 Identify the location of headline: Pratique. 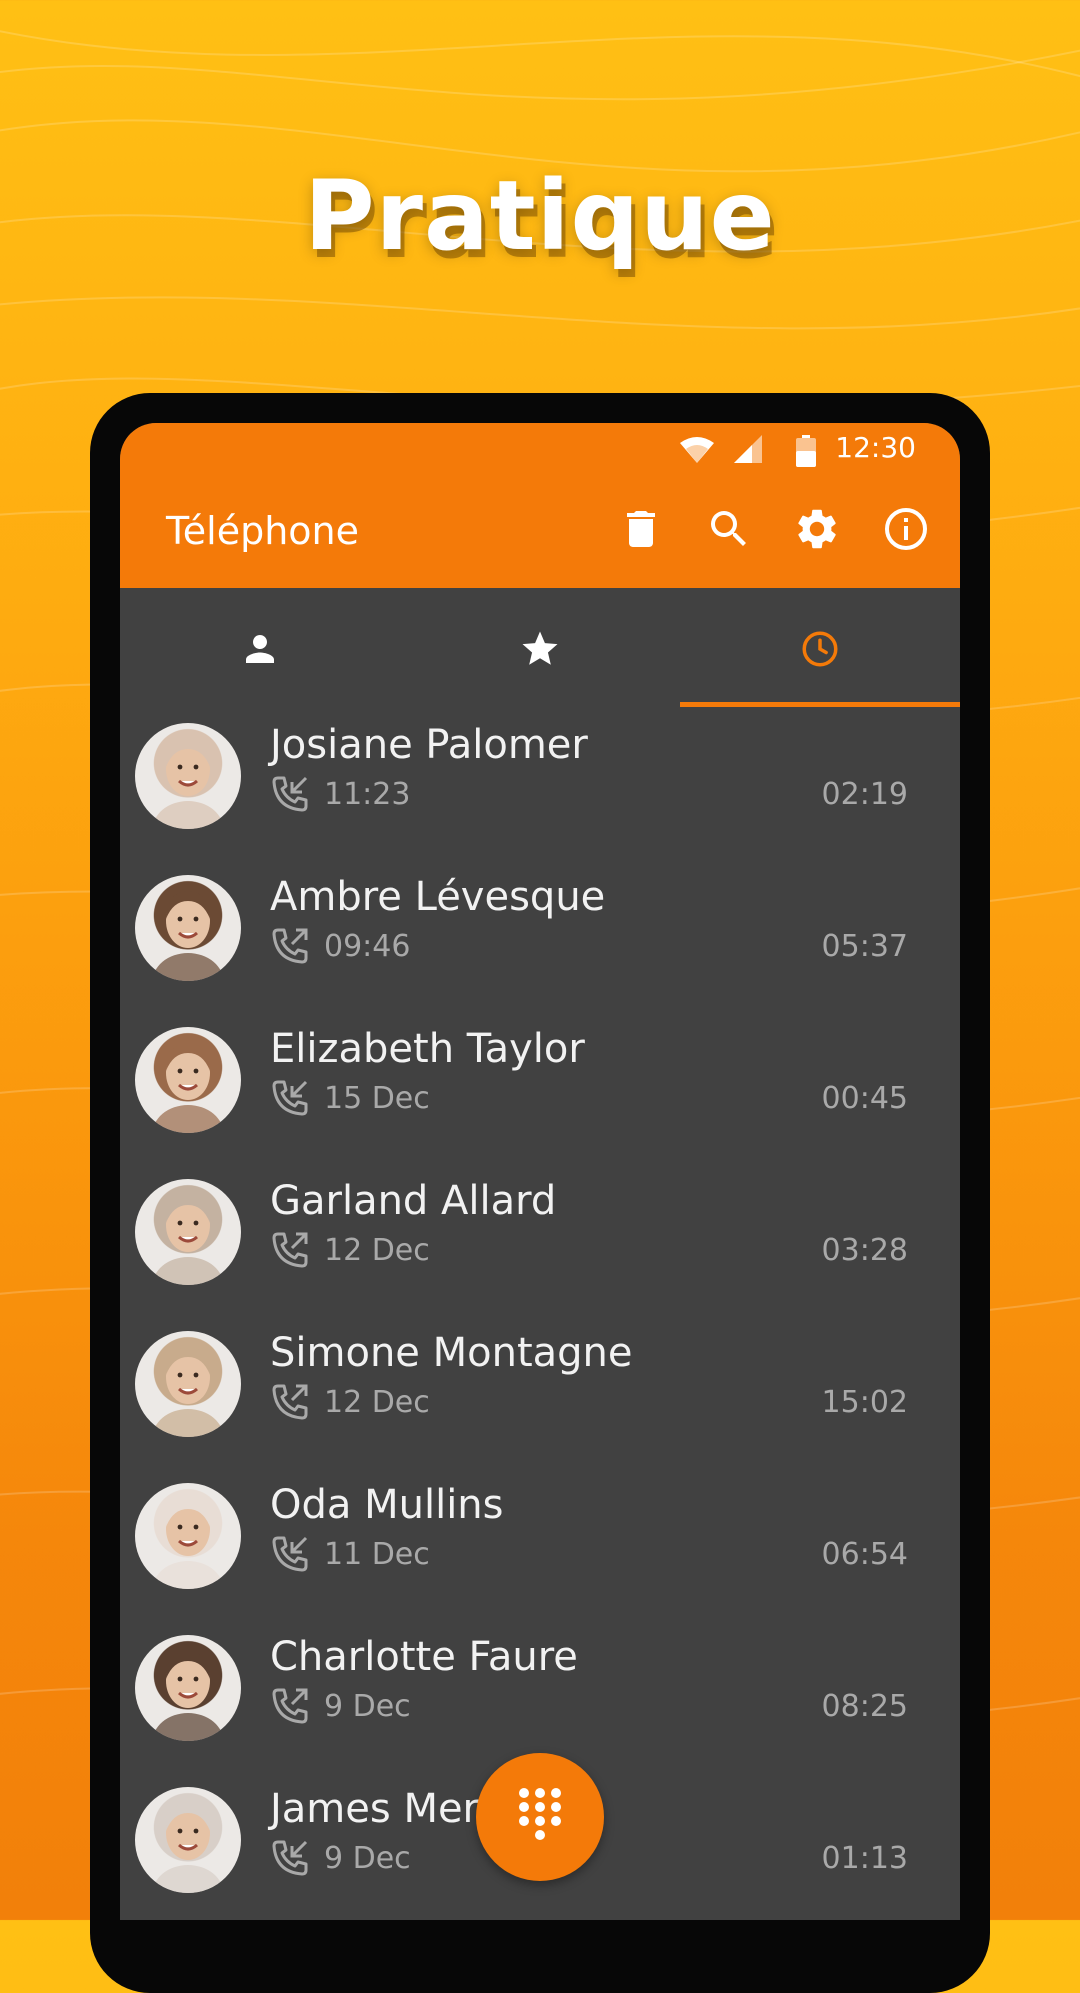
(540, 216).